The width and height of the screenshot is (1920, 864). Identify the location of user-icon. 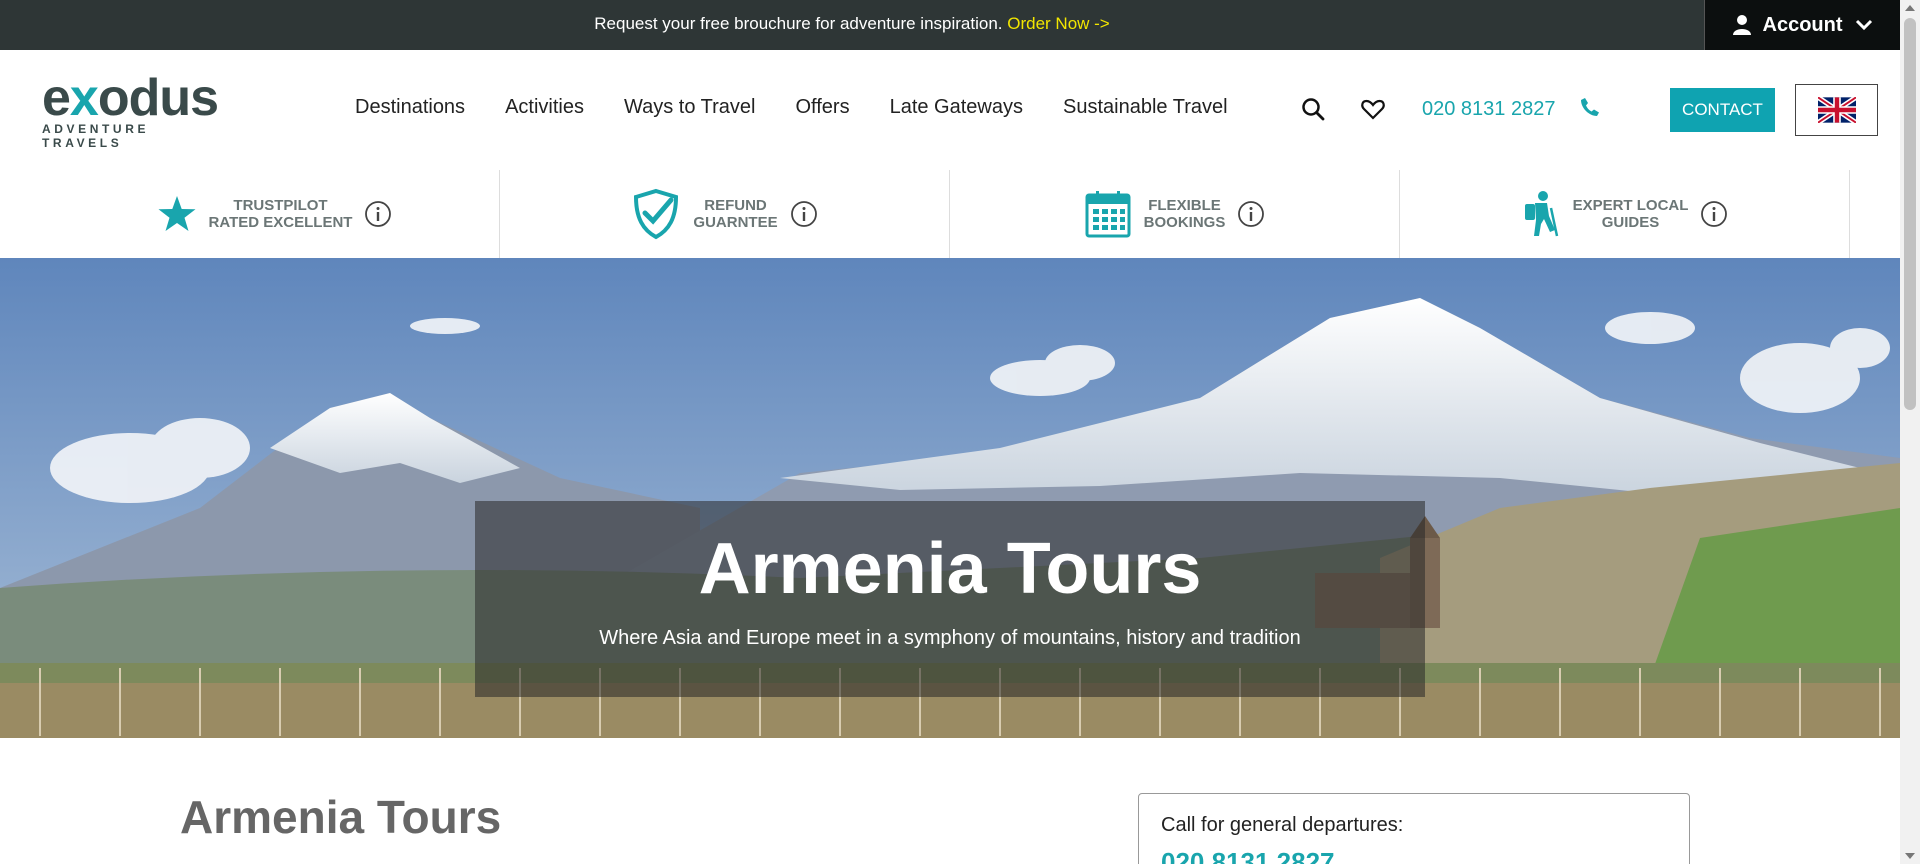
(1741, 25).